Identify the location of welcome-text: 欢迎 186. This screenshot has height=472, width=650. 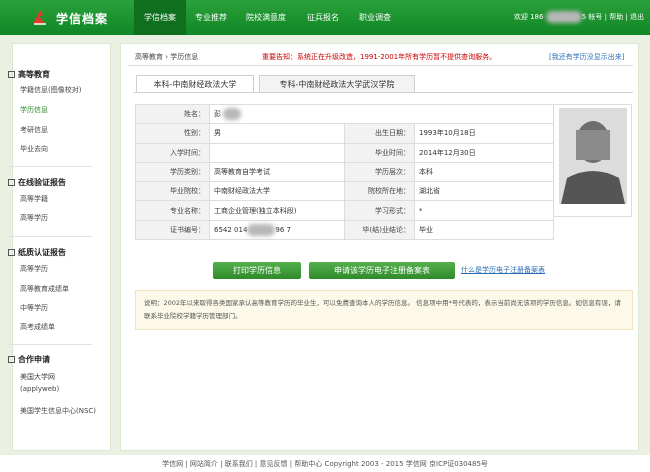
(528, 17).